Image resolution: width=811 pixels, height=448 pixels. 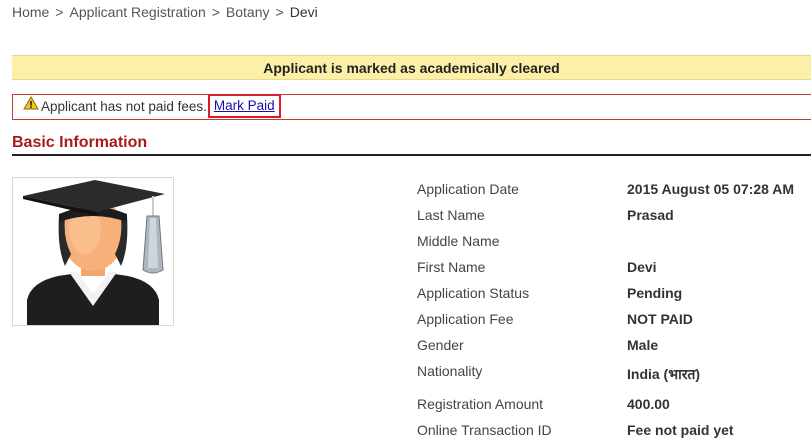 I want to click on field-label: First Name, so click(x=451, y=267).